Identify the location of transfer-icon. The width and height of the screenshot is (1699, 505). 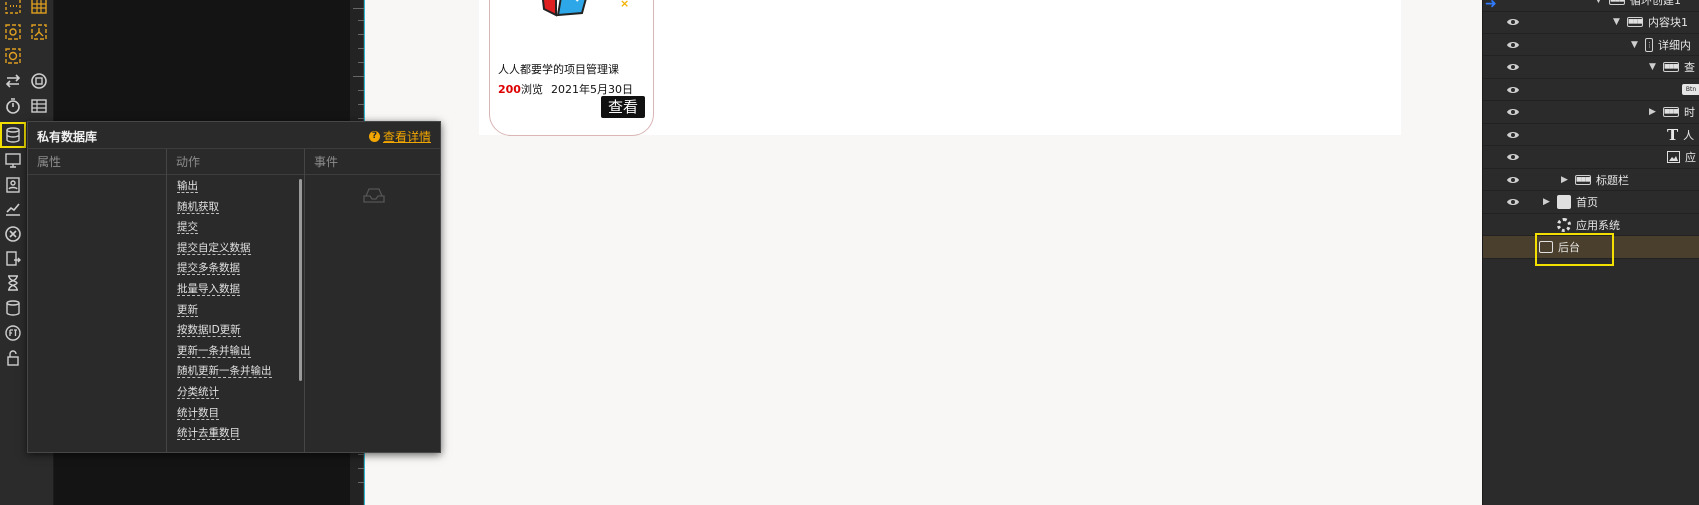
(13, 259).